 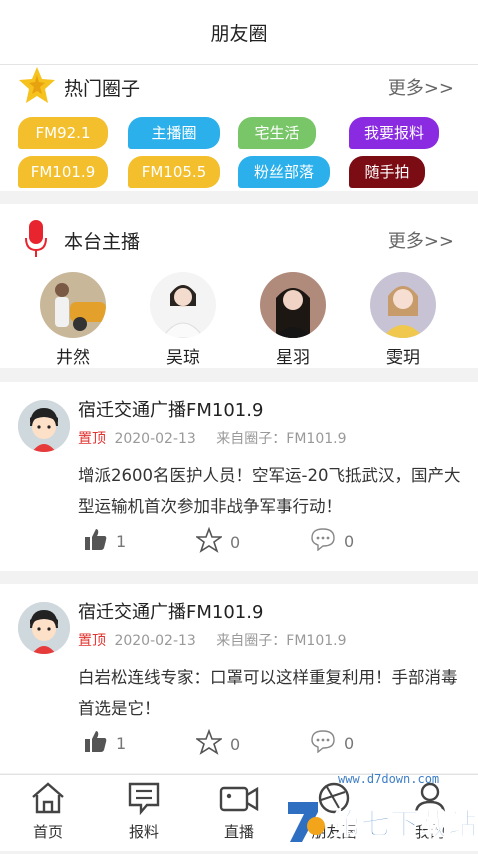 I want to click on live-icon, so click(x=239, y=802).